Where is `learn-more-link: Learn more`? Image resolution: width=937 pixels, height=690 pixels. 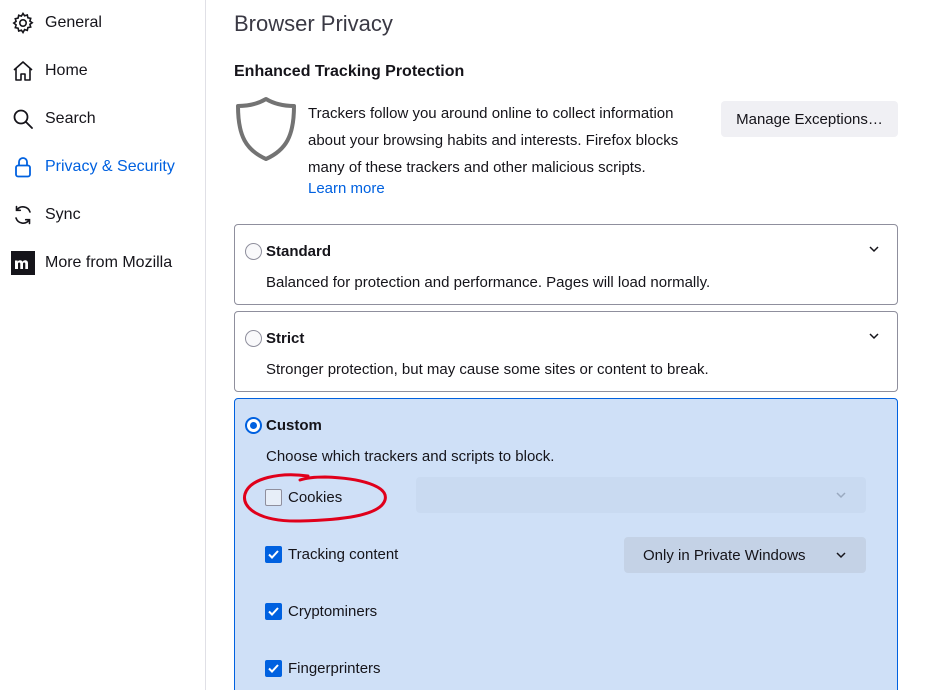
learn-more-link: Learn more is located at coordinates (346, 188).